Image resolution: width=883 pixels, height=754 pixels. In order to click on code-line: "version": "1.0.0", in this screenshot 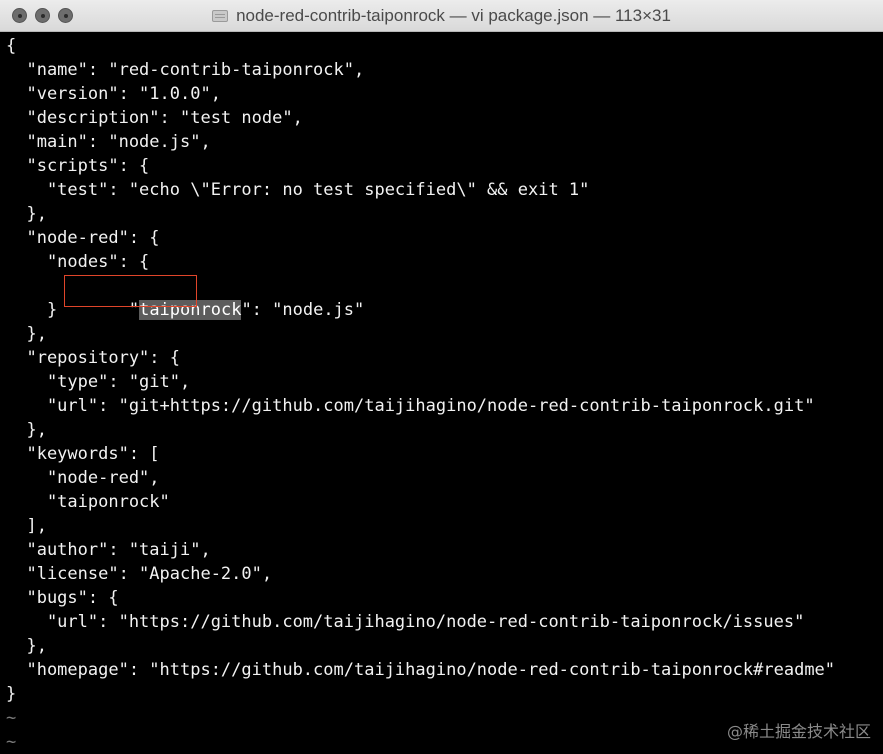, I will do `click(113, 94)`.